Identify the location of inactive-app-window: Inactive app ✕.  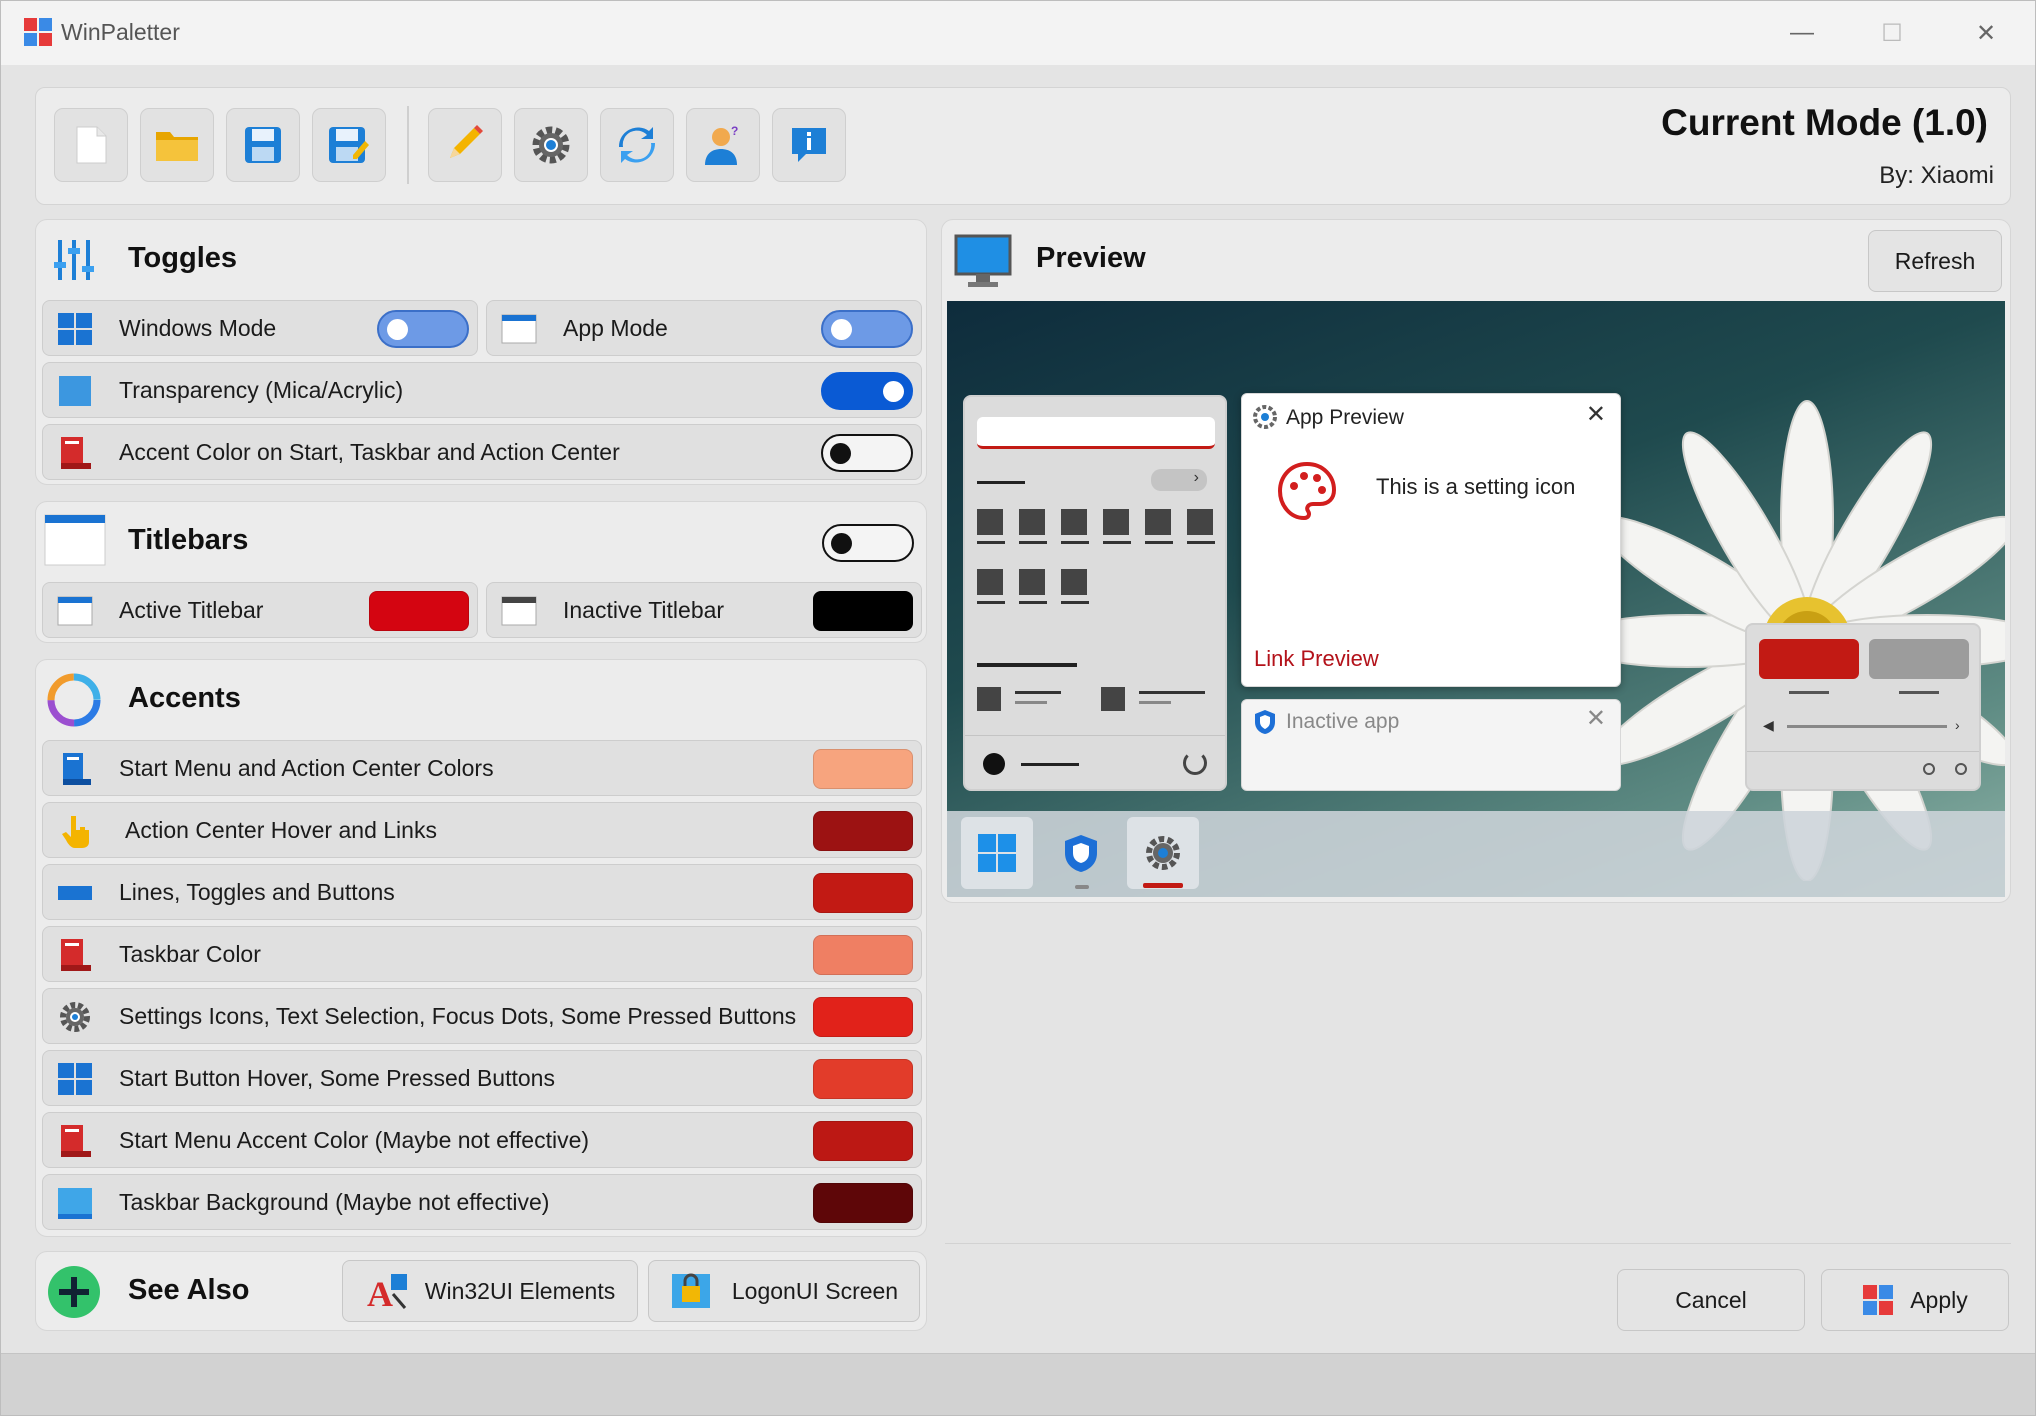
(1431, 745).